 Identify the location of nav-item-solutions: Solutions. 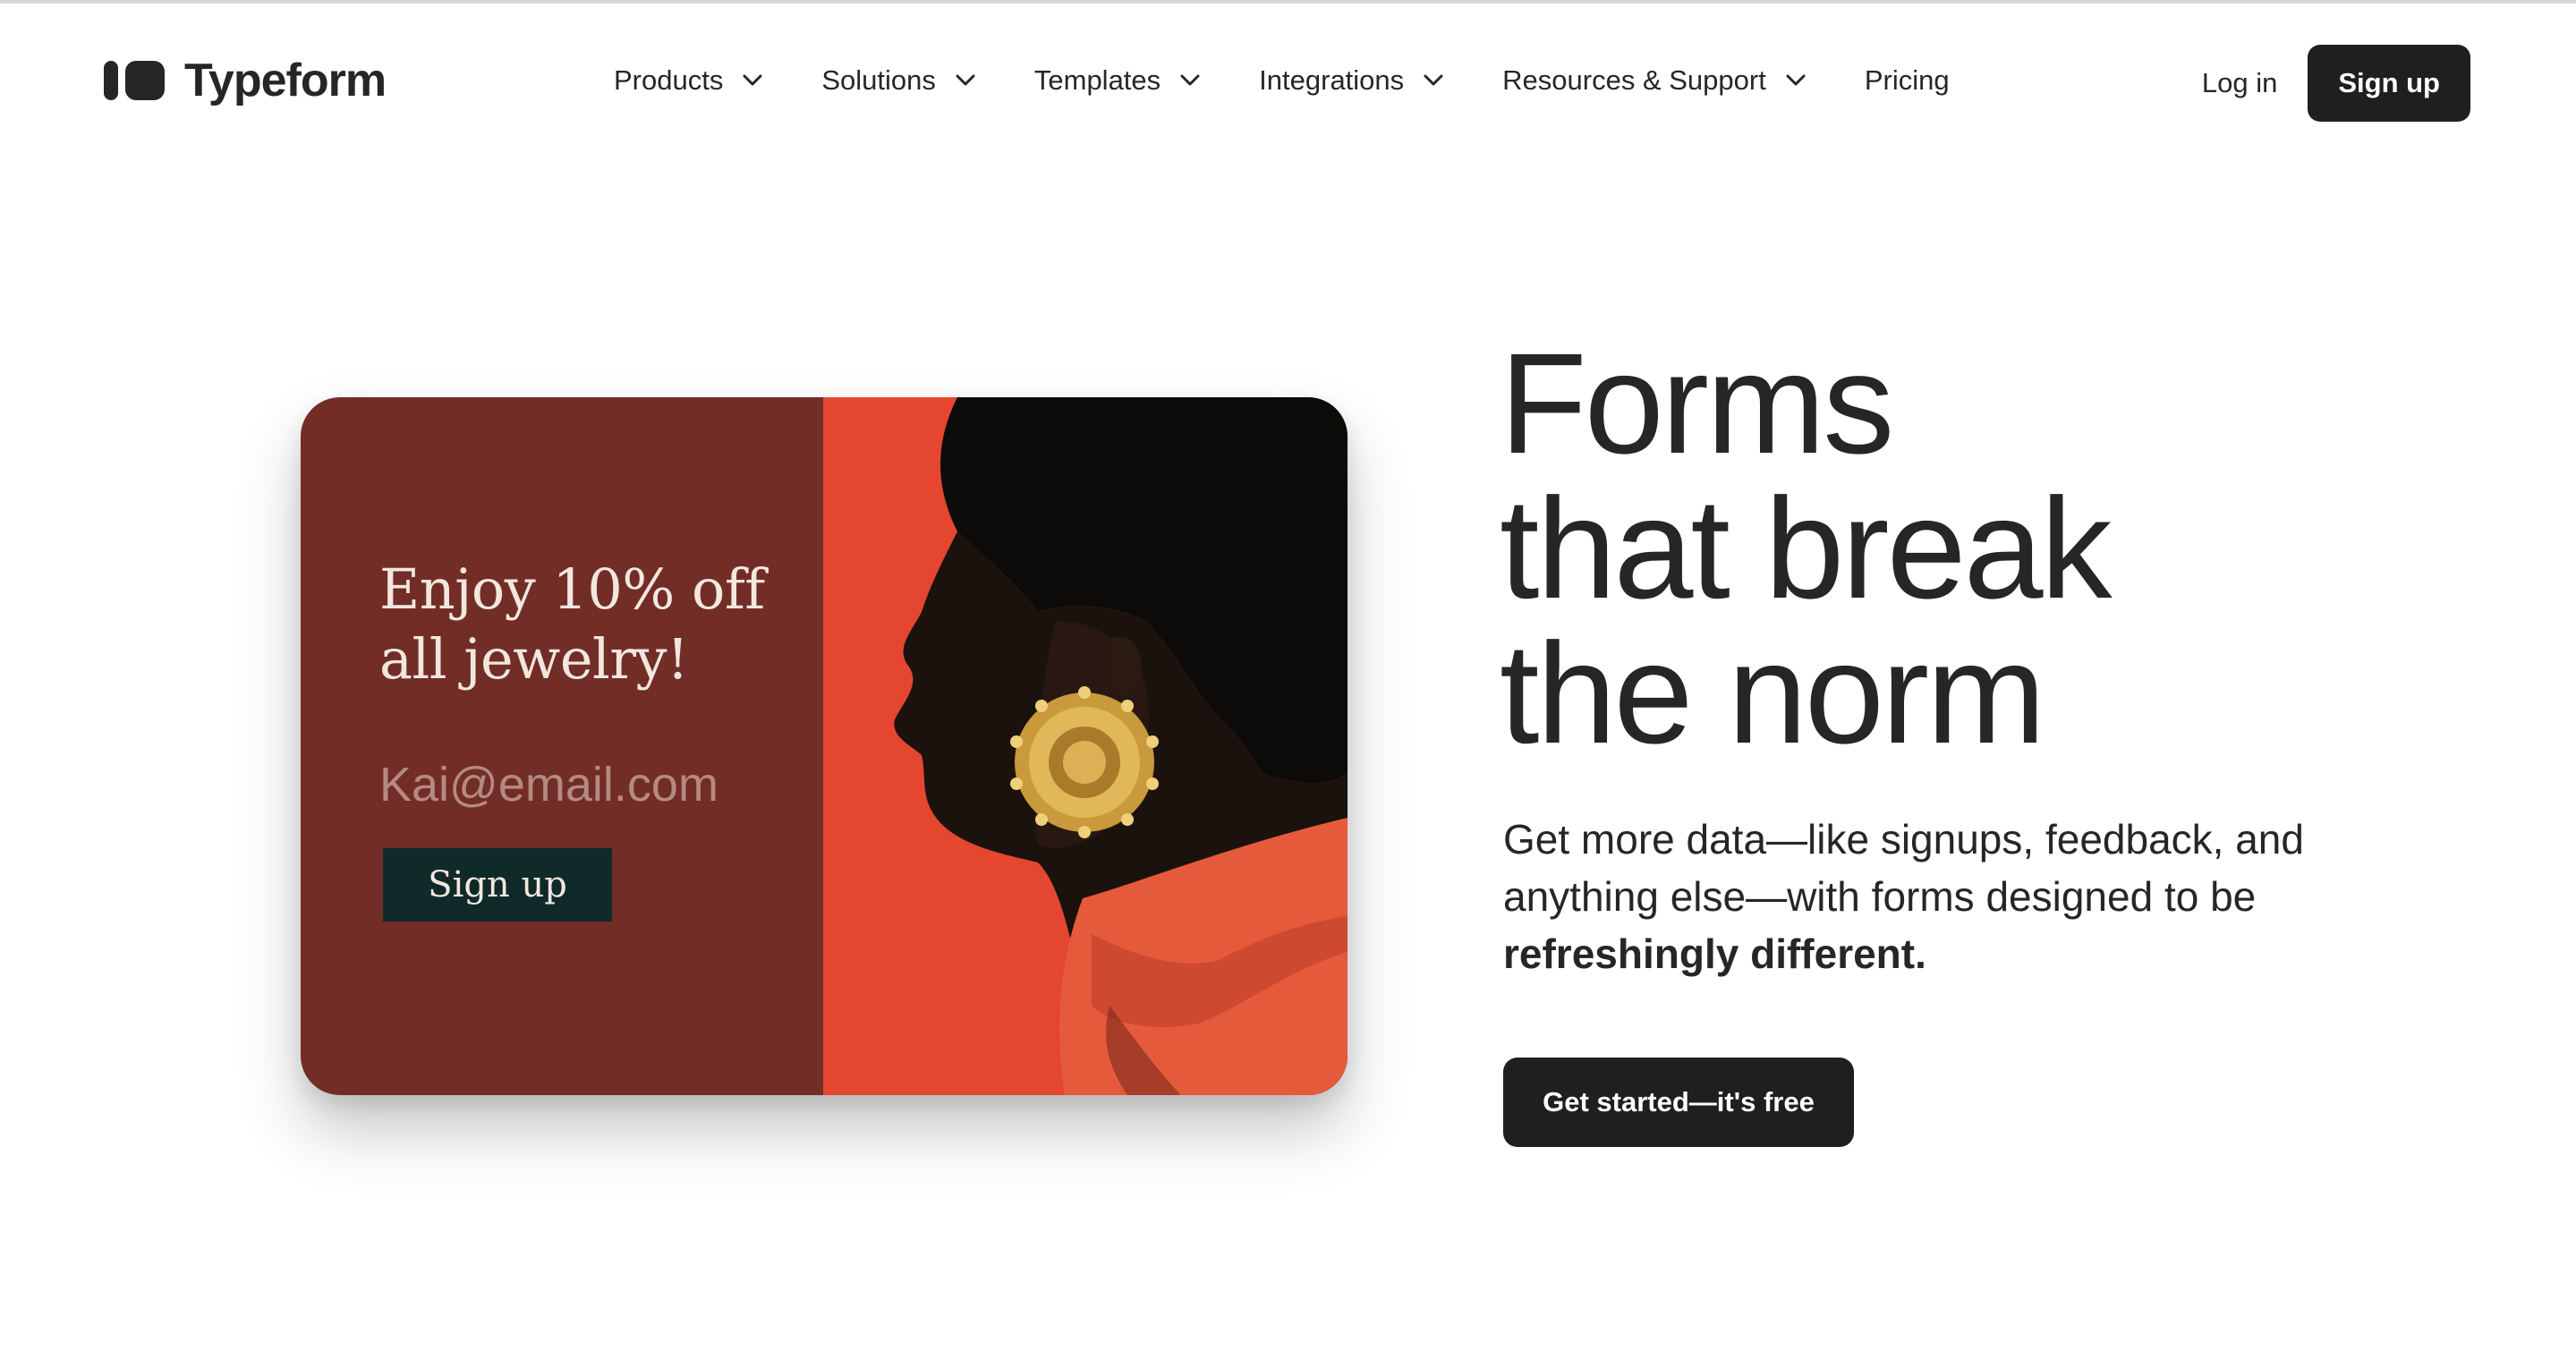
(898, 80).